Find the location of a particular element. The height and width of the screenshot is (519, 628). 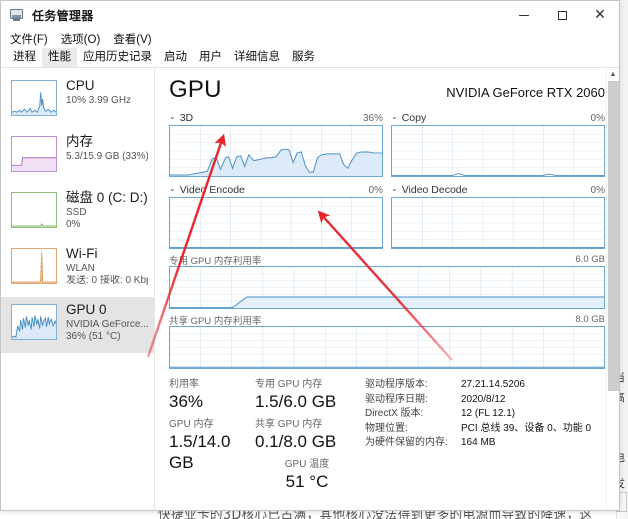

chart-shared-memory is located at coordinates (387, 347).